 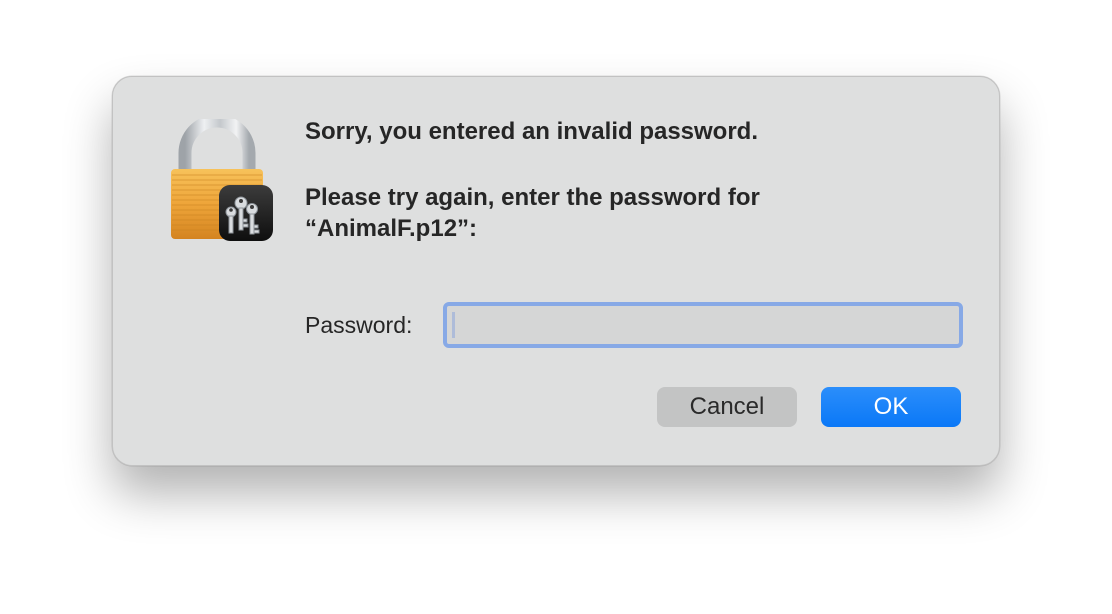 What do you see at coordinates (727, 407) in the screenshot?
I see `cancel-button: Cancel` at bounding box center [727, 407].